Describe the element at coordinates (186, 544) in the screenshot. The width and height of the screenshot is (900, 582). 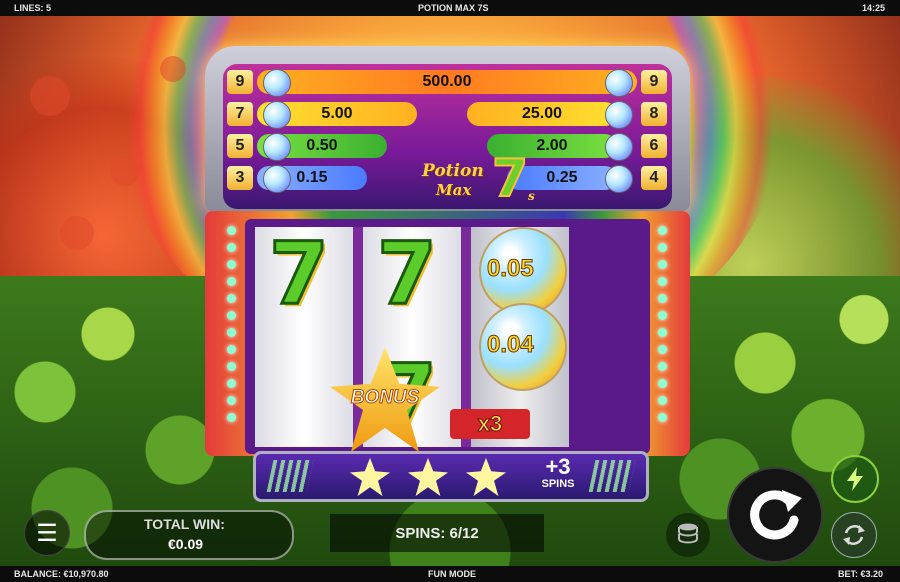
I see `total-win-value: €0.09` at that location.